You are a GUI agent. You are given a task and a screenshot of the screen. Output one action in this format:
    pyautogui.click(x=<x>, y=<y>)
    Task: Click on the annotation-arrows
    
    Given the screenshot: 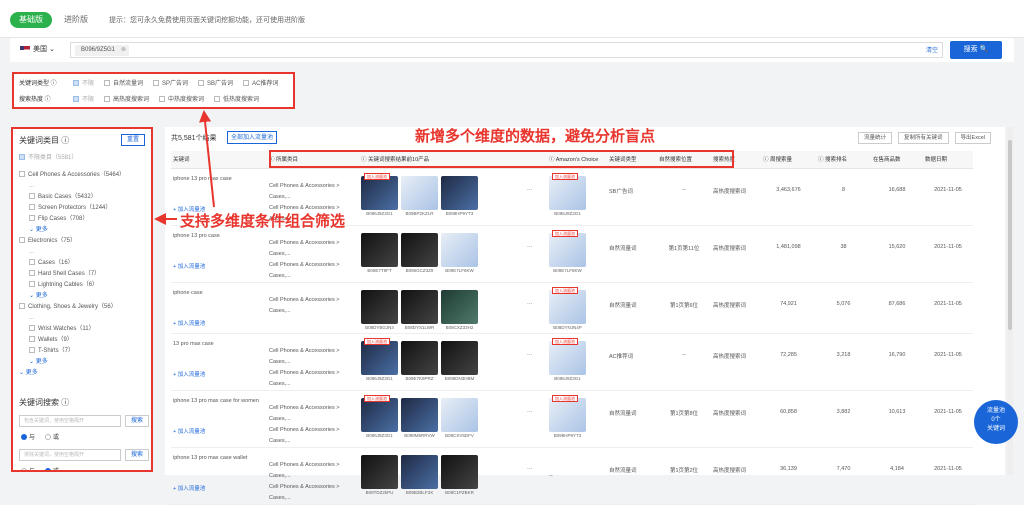 What is the action you would take?
    pyautogui.click(x=184, y=167)
    